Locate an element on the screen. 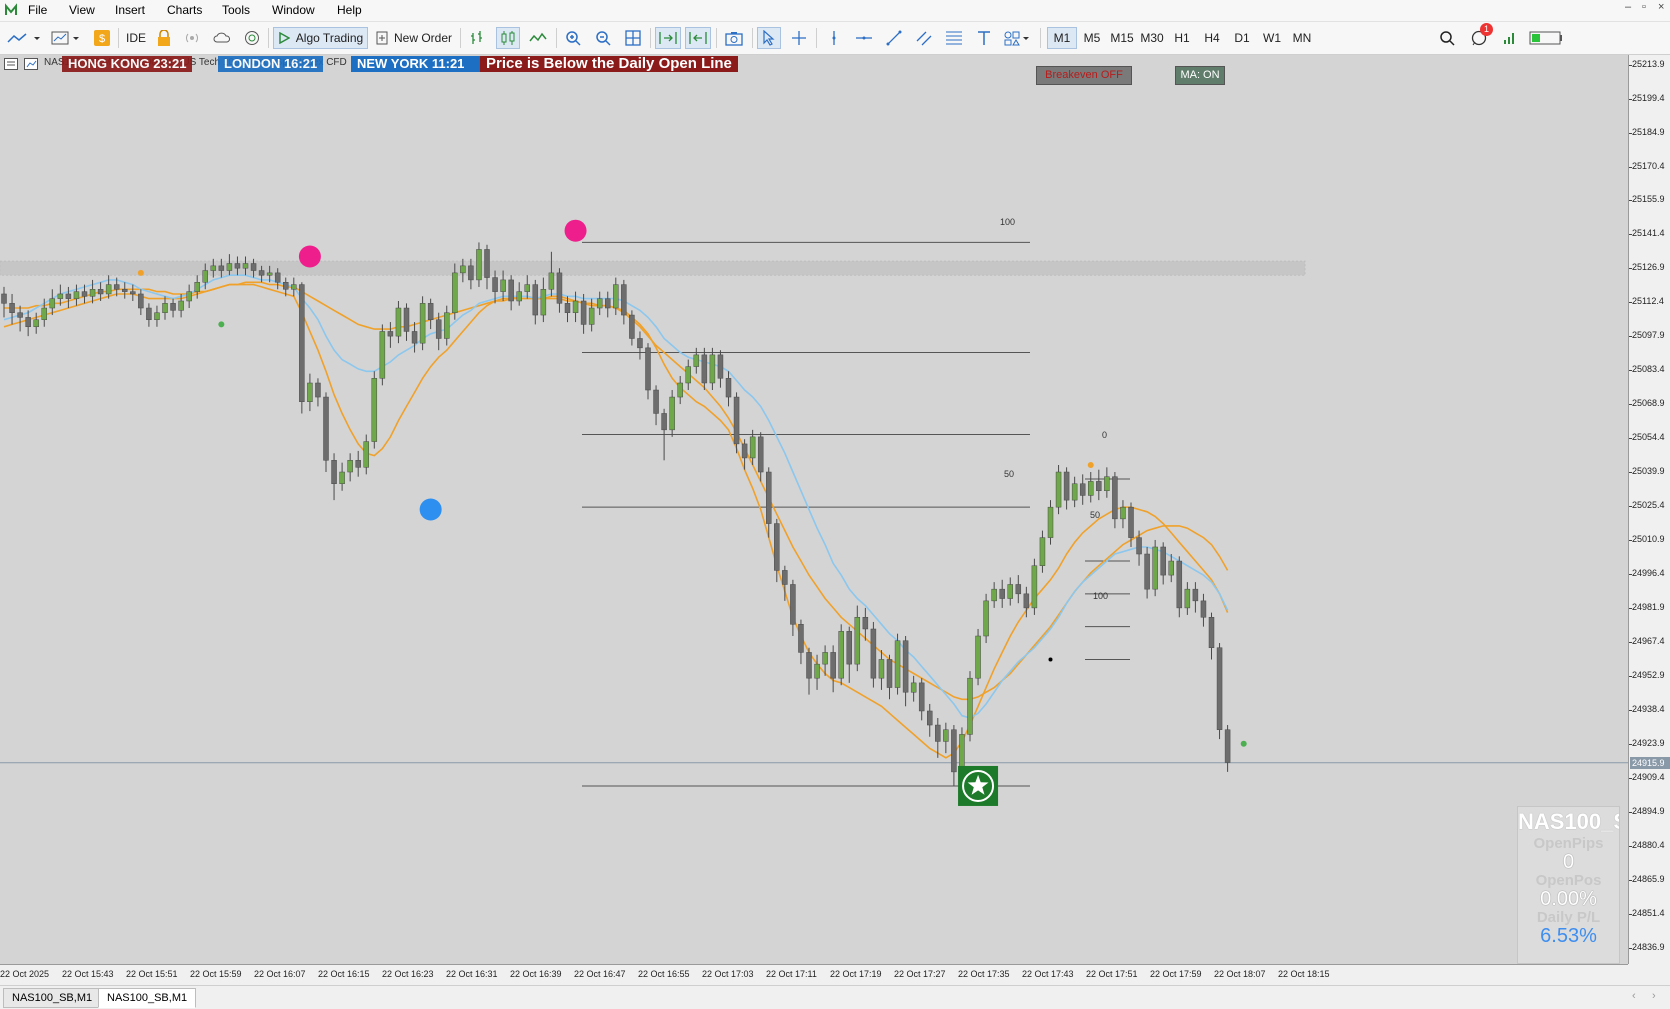 This screenshot has height=1009, width=1670. menu-file: File is located at coordinates (37, 10).